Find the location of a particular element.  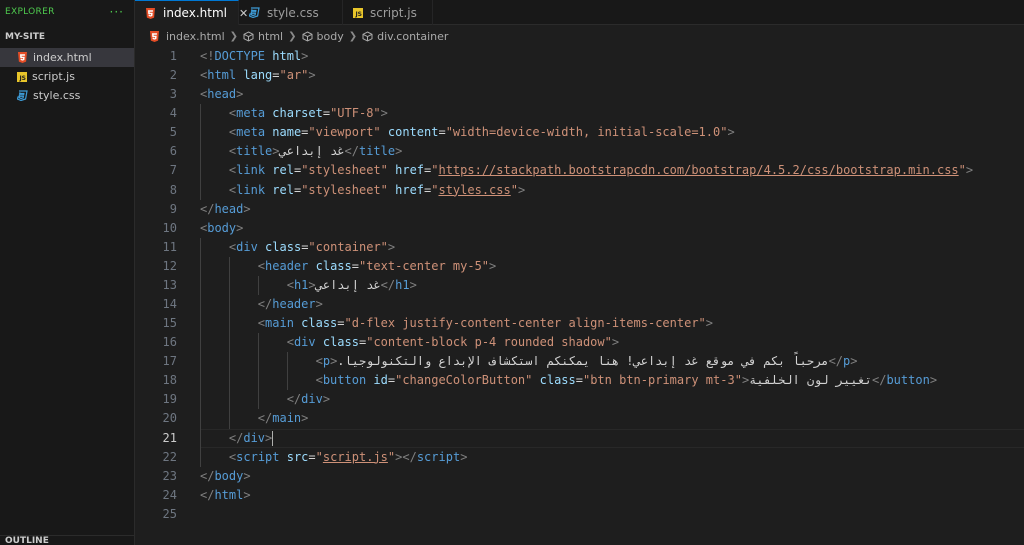

code-line: 3 <head> is located at coordinates (579, 94).